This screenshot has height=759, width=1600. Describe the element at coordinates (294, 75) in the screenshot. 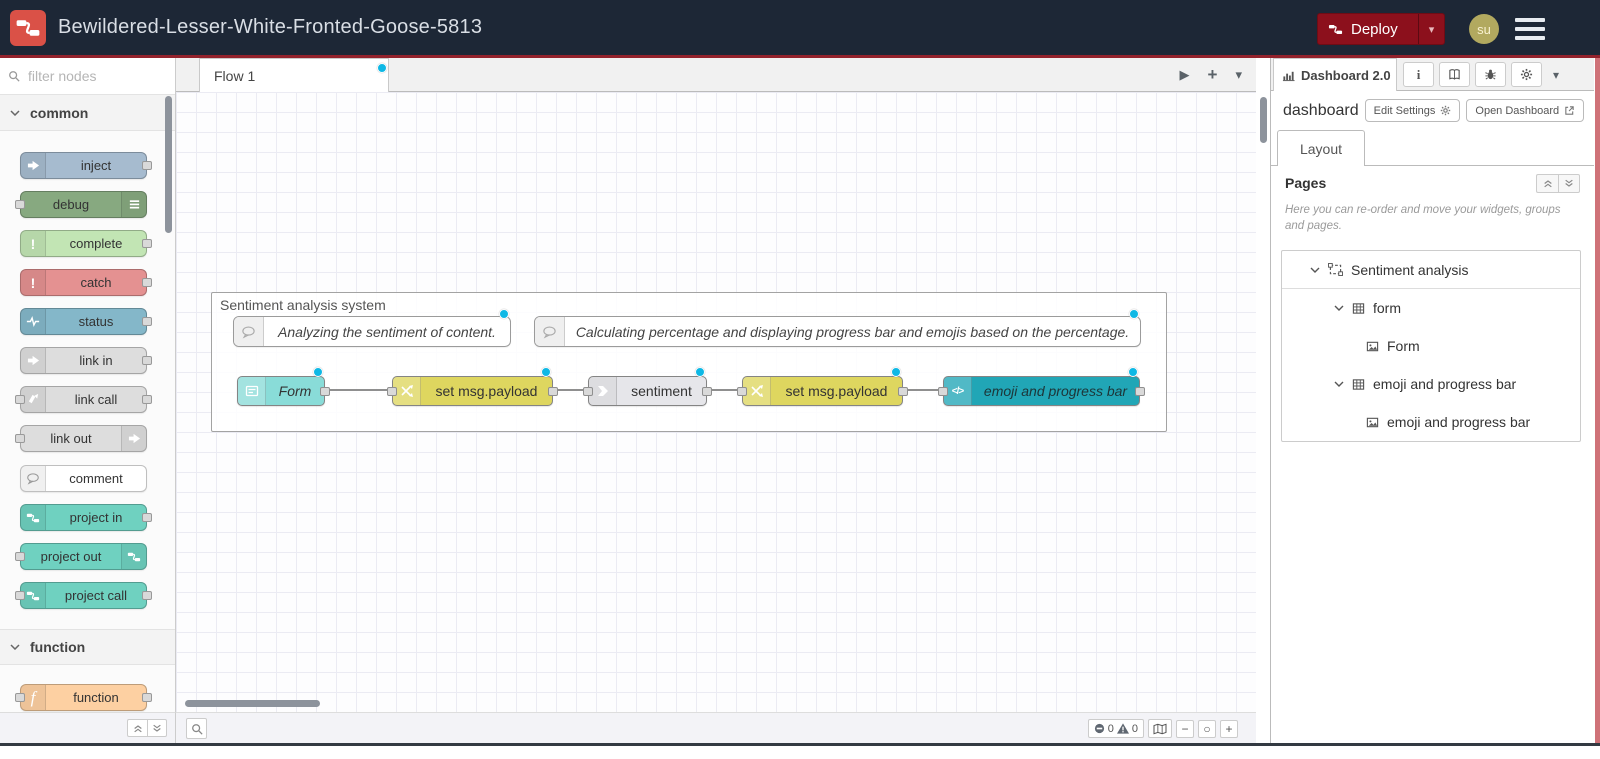

I see `flow-tab: Flow 1` at that location.